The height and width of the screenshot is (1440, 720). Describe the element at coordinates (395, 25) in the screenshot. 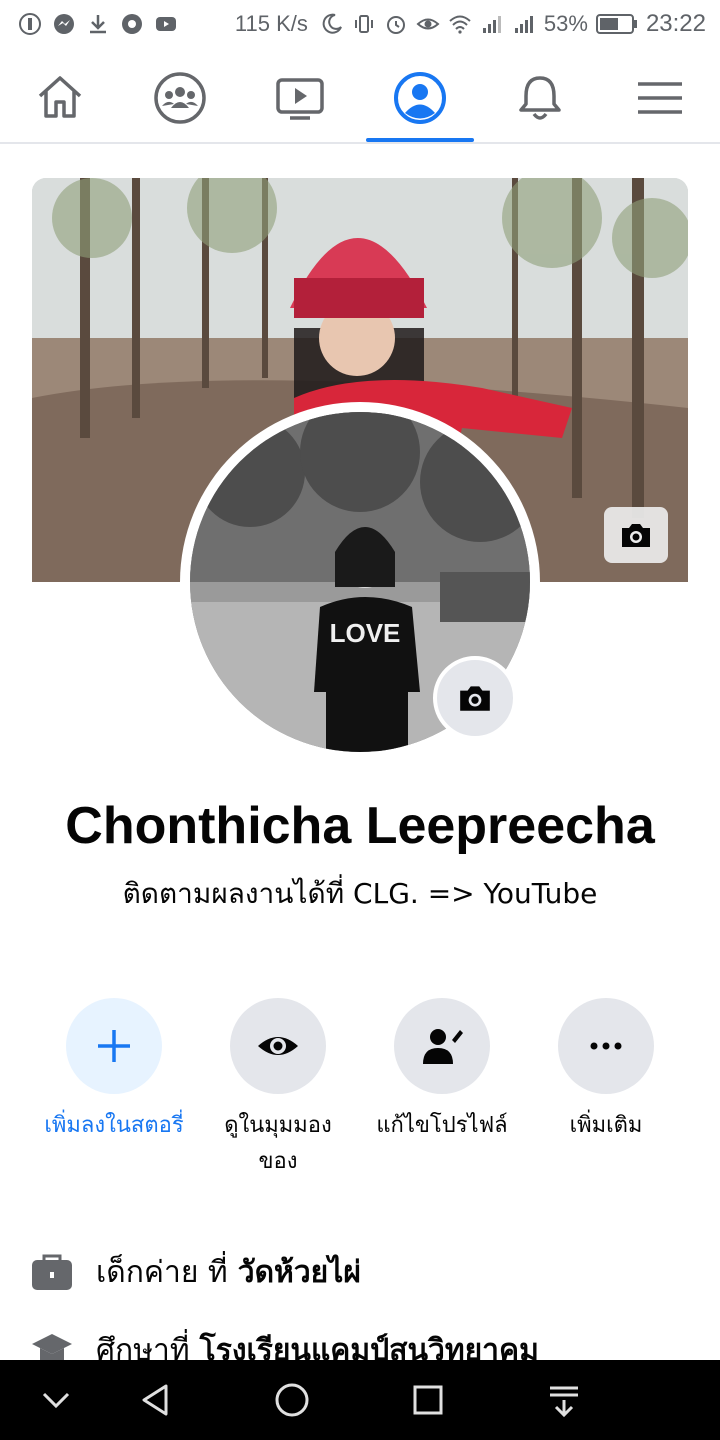

I see `alarm-icon` at that location.